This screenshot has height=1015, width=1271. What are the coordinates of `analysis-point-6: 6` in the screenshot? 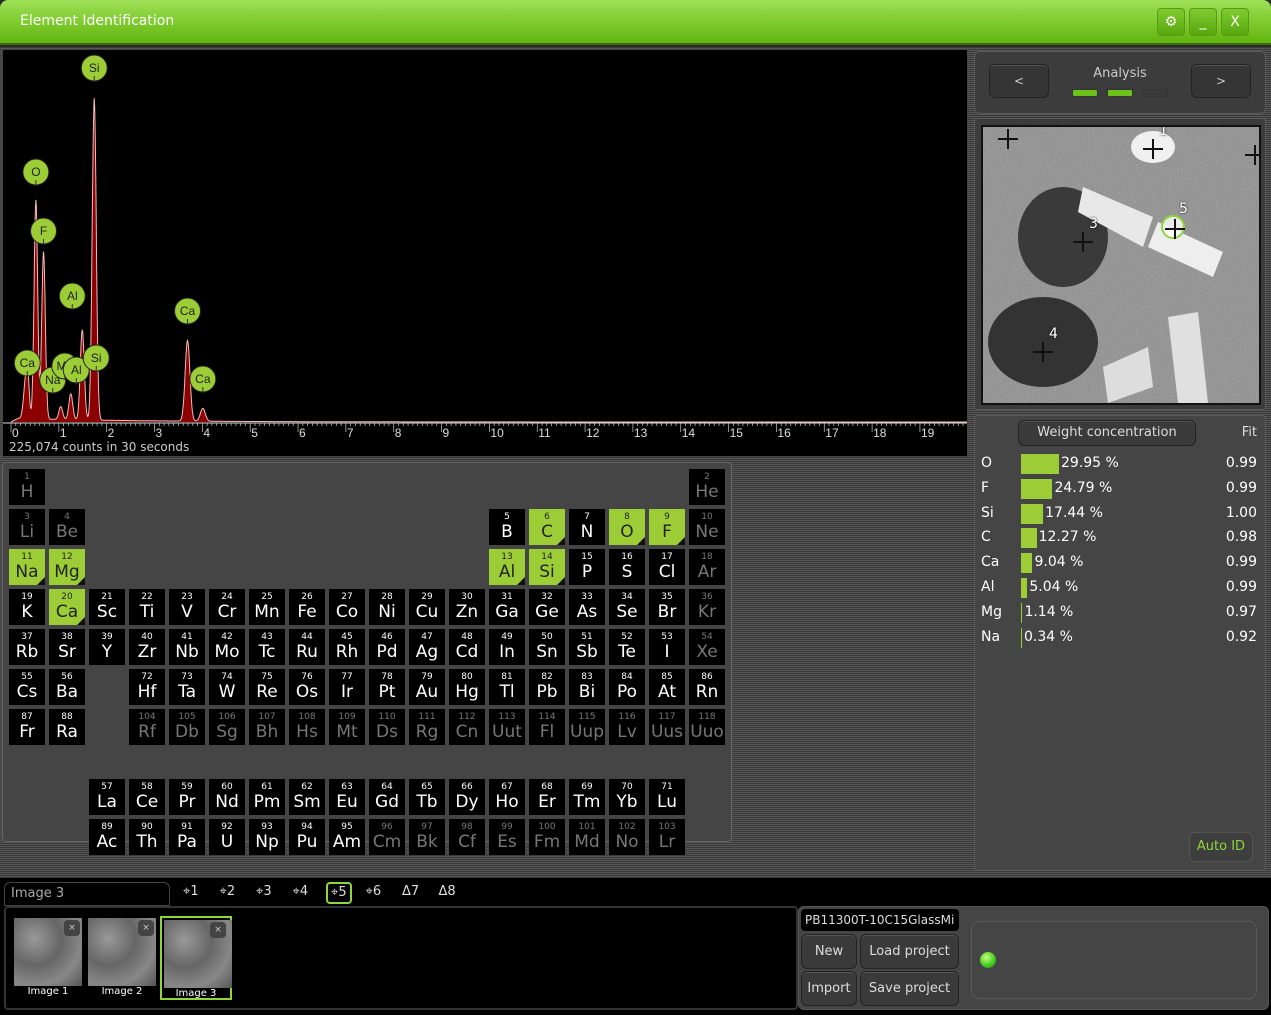 It's located at (1251, 155).